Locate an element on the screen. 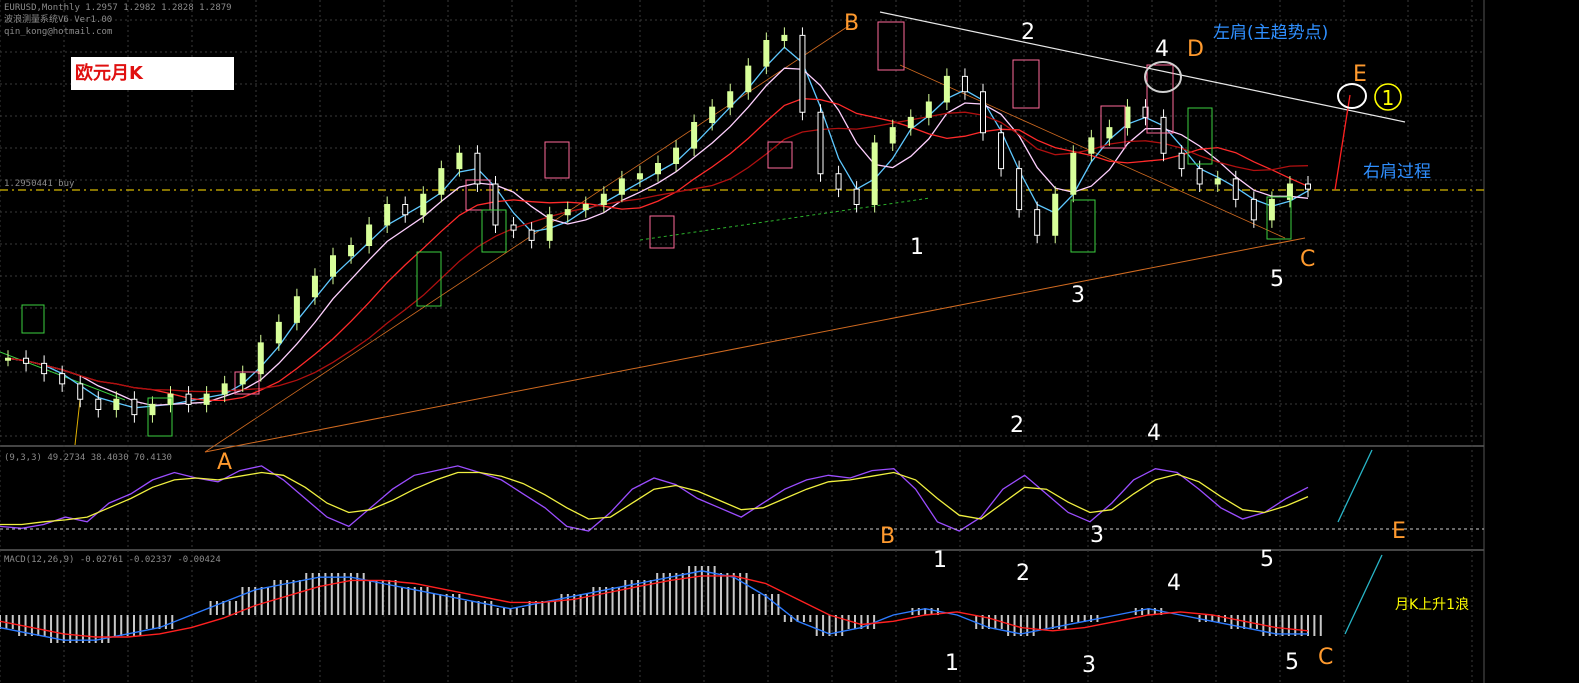 The height and width of the screenshot is (683, 1579). chart-title: 欧元月K is located at coordinates (152, 73).